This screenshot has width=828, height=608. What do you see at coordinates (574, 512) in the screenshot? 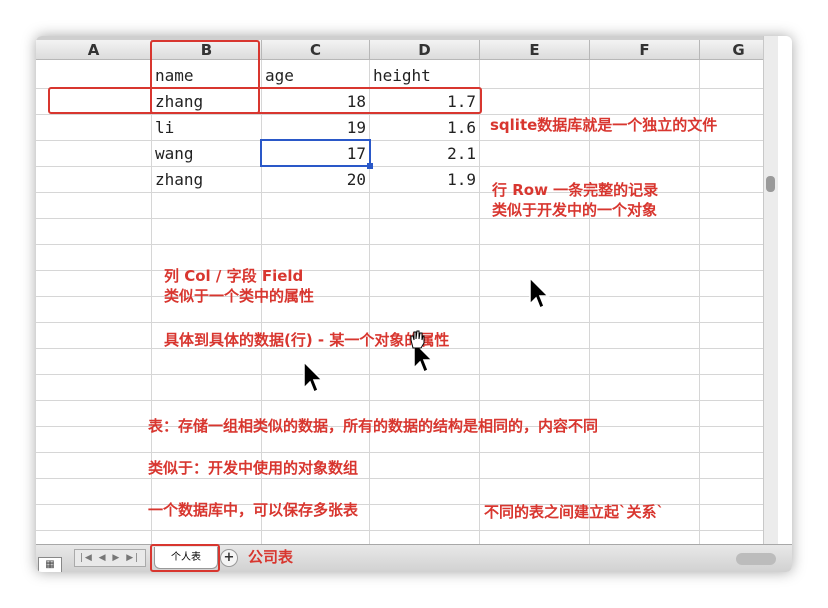
I see `annotation-relation: 不同的表之间建立起`关系`` at bounding box center [574, 512].